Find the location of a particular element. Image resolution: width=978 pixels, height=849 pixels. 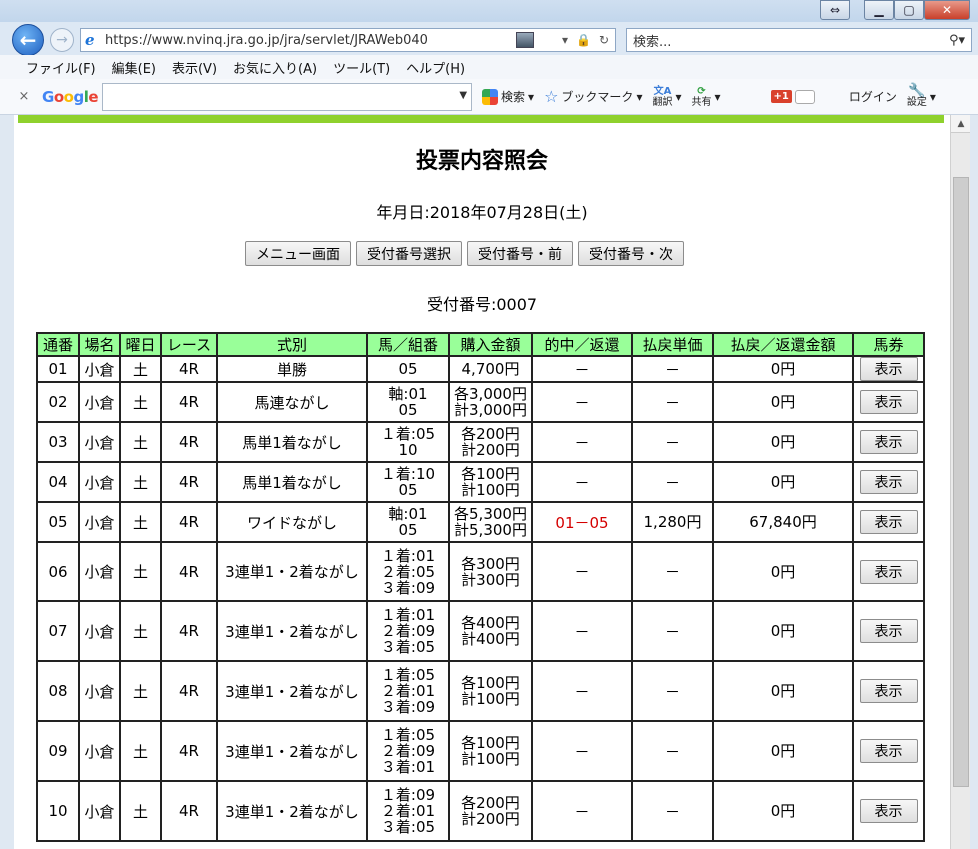

combination-line: ２着:09 is located at coordinates (408, 751).